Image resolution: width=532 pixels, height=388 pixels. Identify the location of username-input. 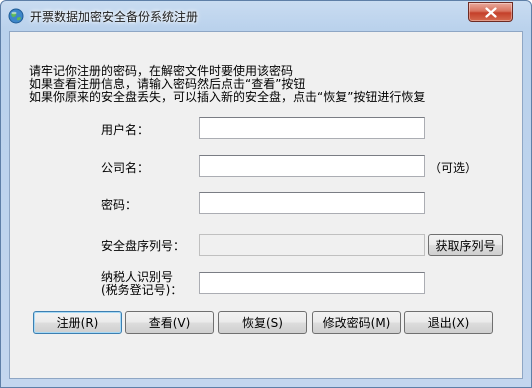
(312, 128).